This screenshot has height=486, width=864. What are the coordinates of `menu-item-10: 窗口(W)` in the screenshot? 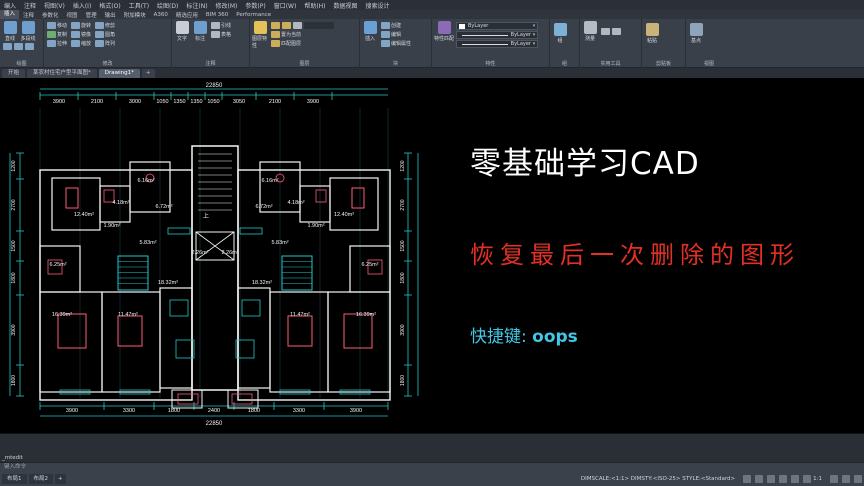 It's located at (285, 5).